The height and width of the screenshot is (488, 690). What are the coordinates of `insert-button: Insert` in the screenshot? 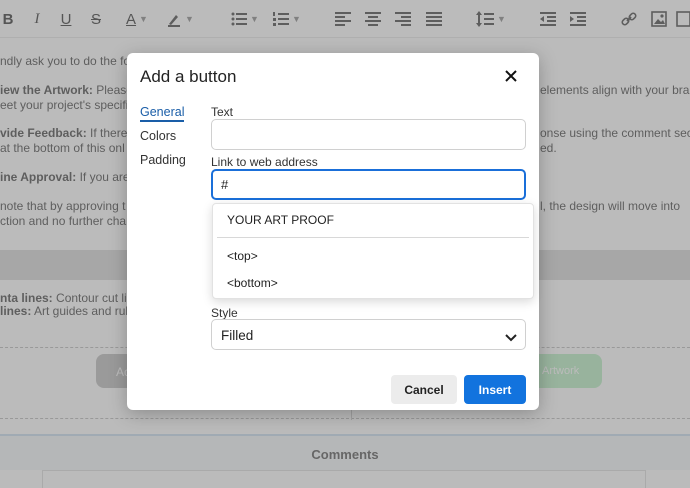 It's located at (495, 389).